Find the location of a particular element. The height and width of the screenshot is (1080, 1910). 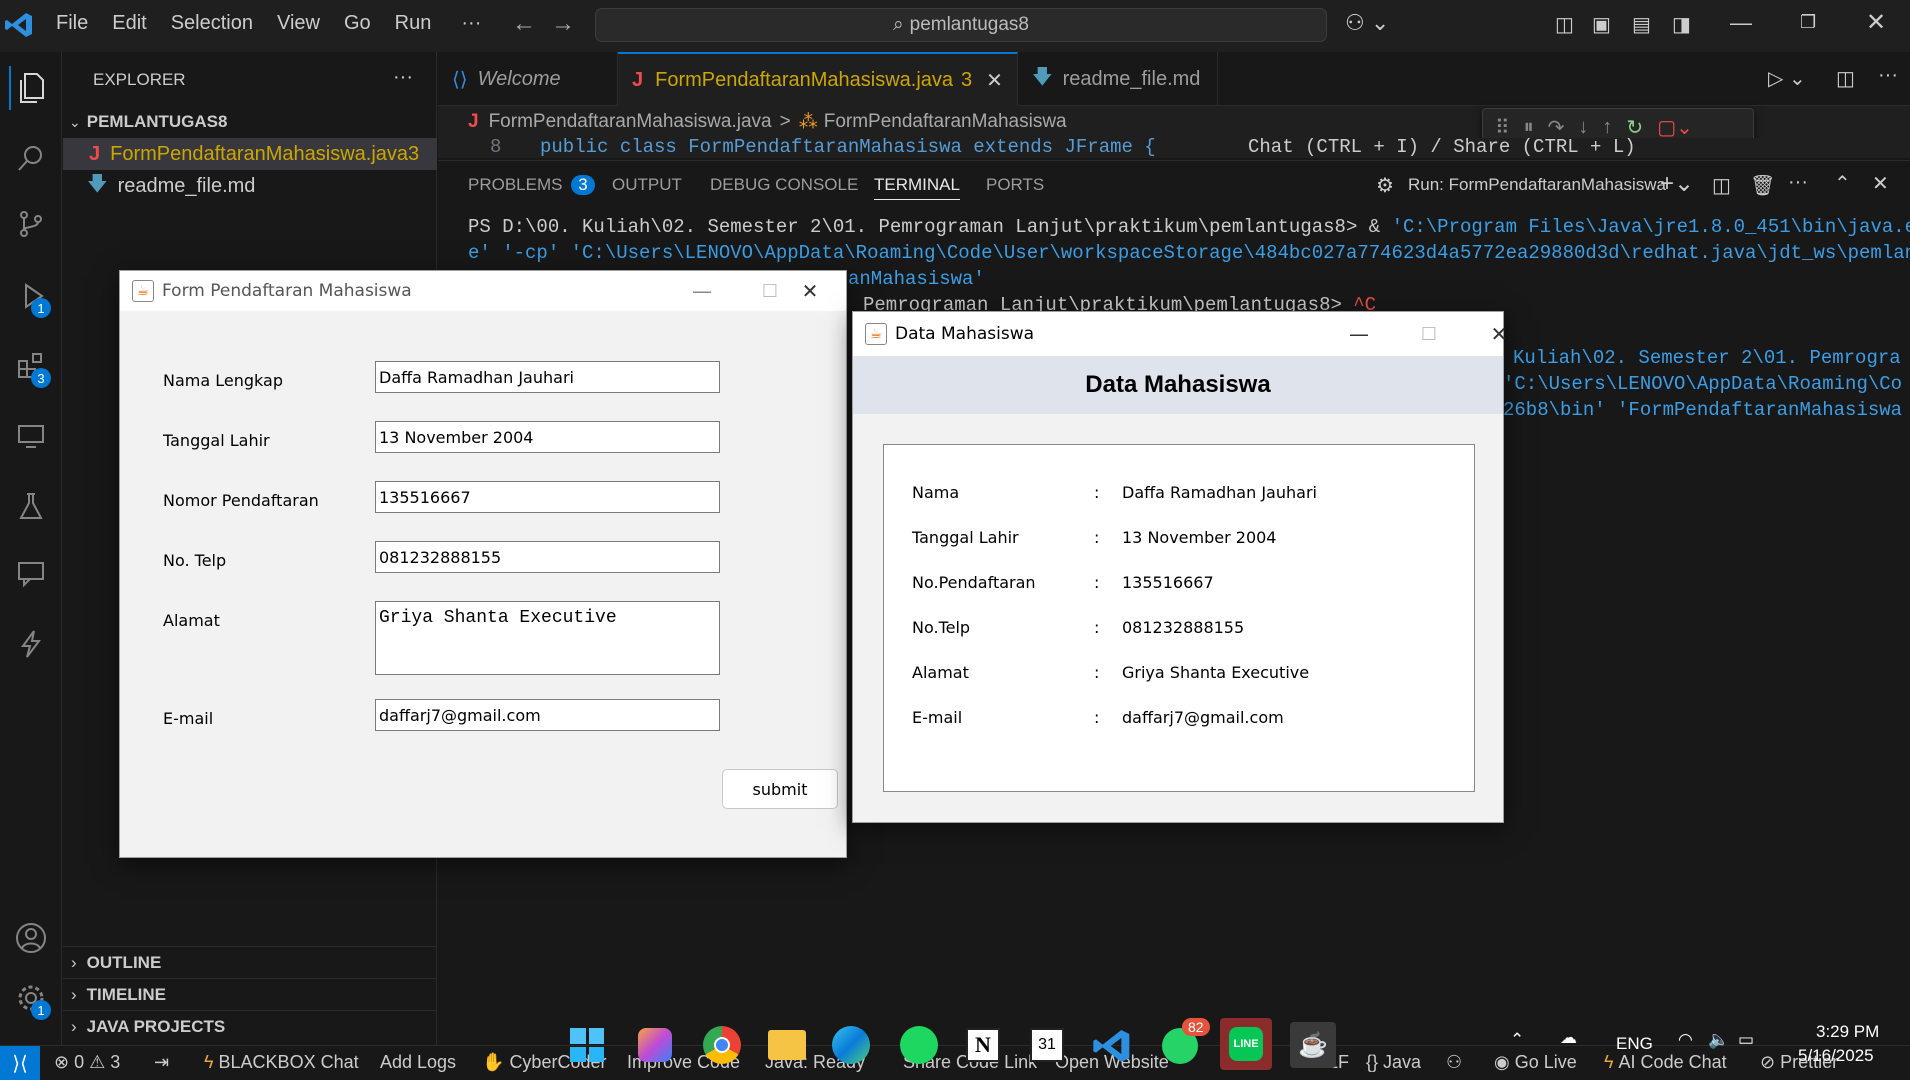

run-debug-icon: 1 is located at coordinates (31, 296).